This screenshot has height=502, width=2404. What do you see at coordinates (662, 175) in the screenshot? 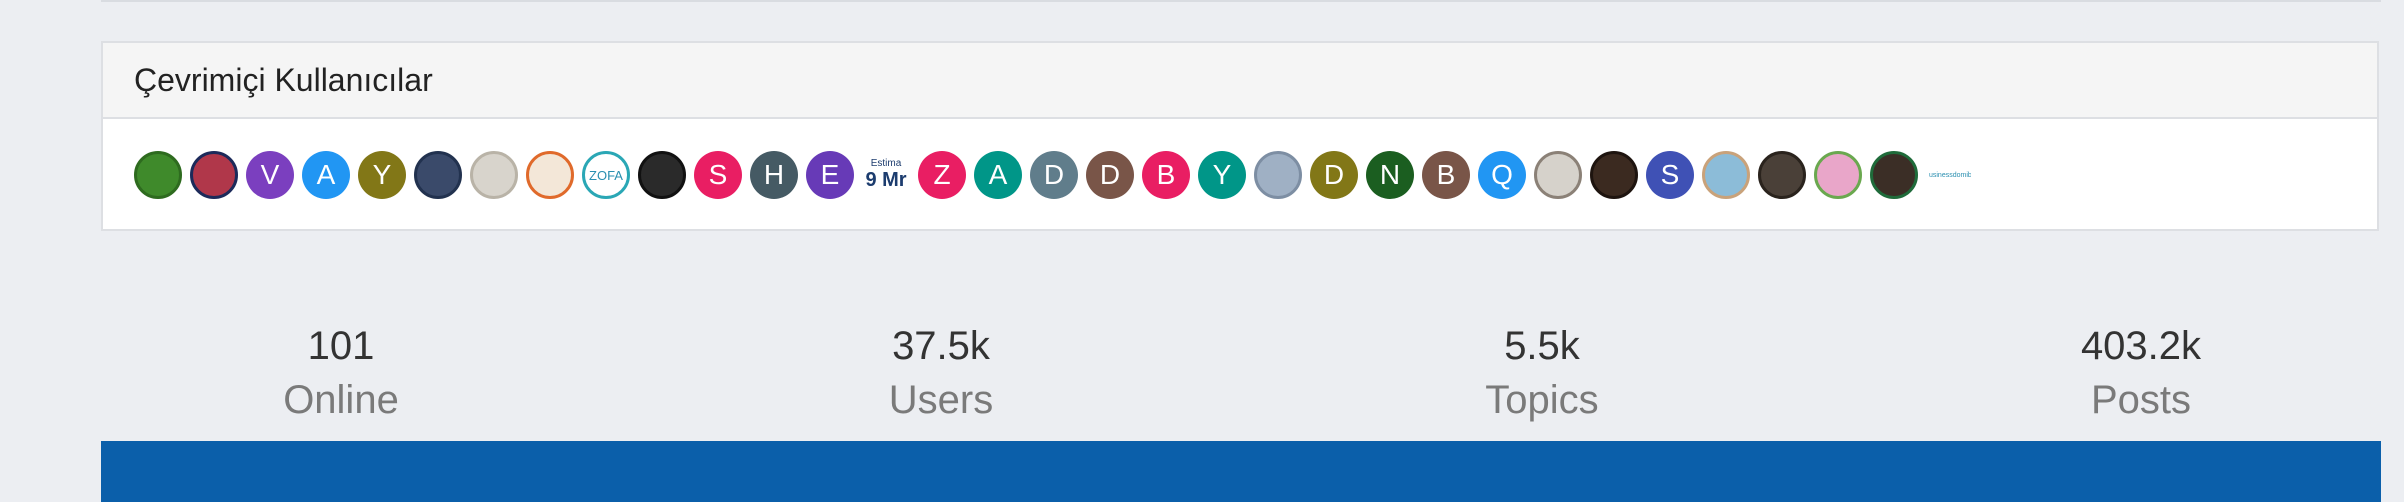
I see `portrait-photo-avatar` at bounding box center [662, 175].